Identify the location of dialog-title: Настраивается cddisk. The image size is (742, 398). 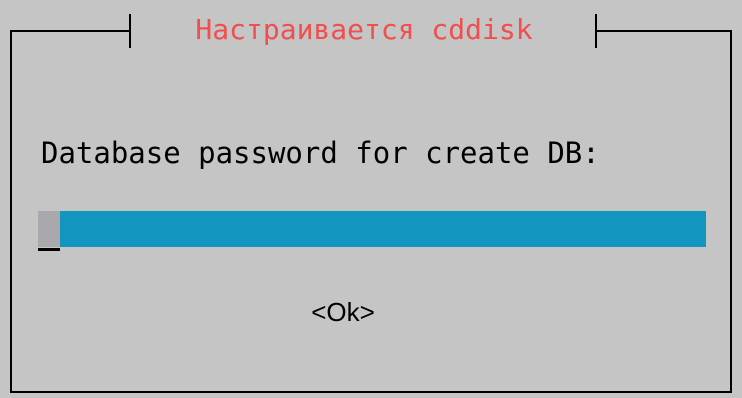
(364, 29).